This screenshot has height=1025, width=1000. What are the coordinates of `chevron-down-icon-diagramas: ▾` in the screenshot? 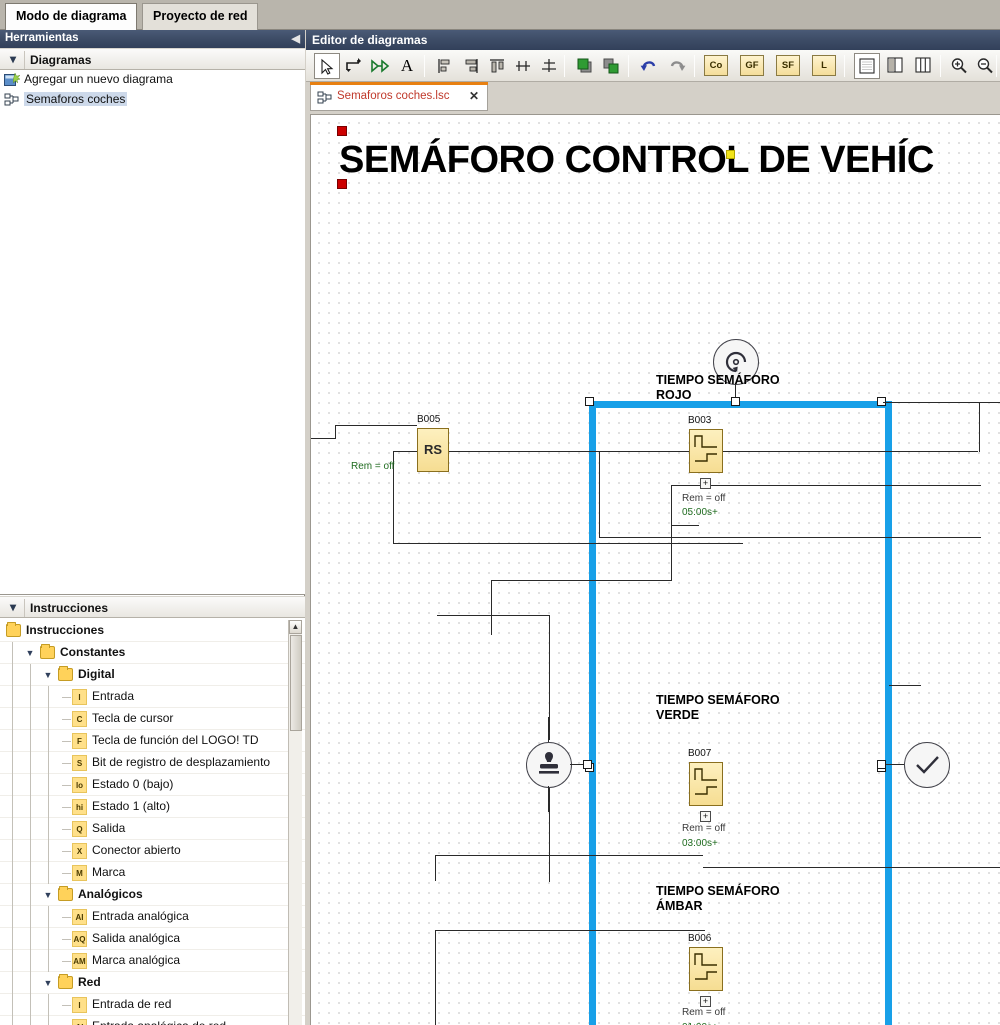 It's located at (13, 60).